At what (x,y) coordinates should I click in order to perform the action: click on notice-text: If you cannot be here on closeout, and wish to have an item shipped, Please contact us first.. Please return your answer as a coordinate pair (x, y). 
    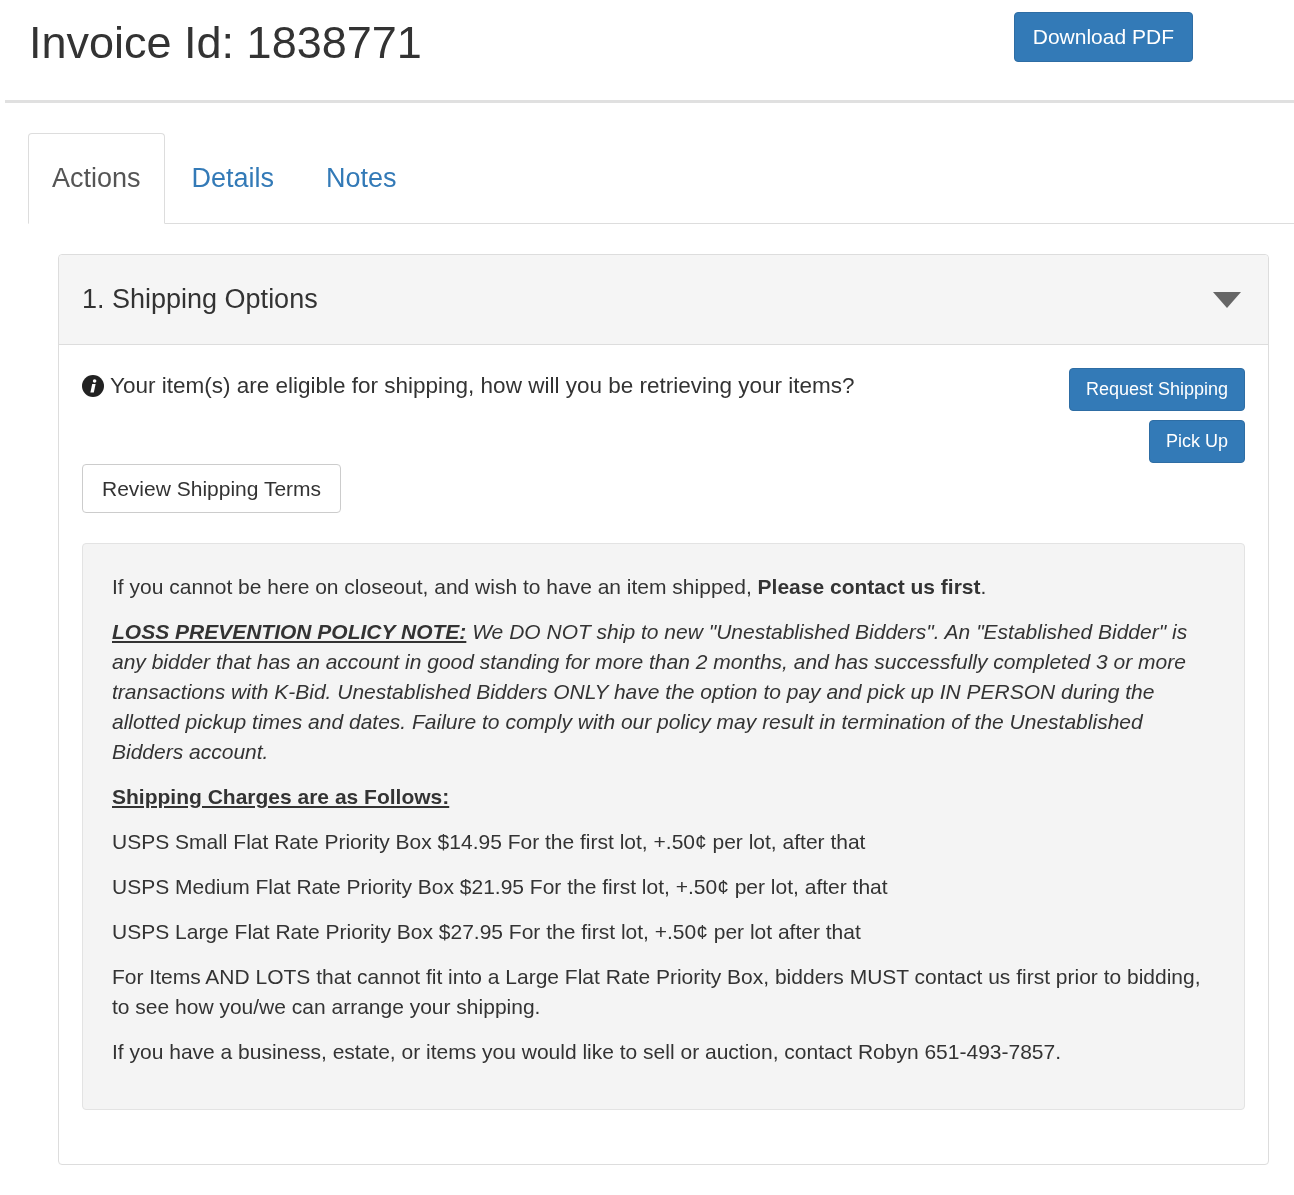
    Looking at the image, I should click on (550, 587).